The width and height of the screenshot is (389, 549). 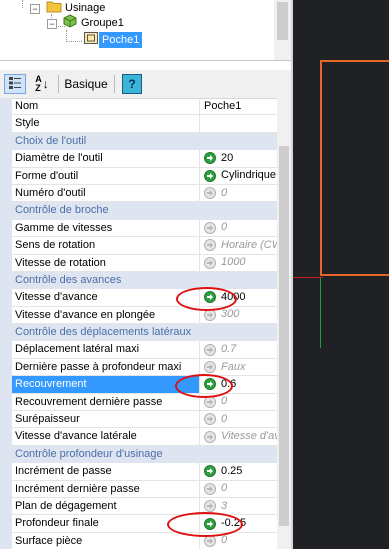 I want to click on property-value-cell: Poche1, so click(x=238, y=107).